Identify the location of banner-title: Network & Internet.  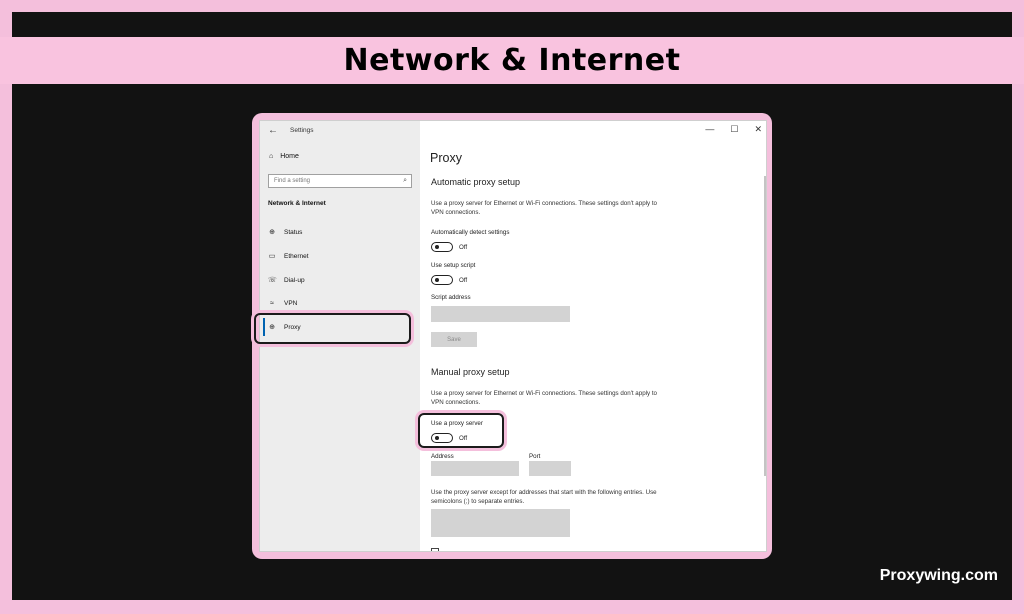
(512, 60).